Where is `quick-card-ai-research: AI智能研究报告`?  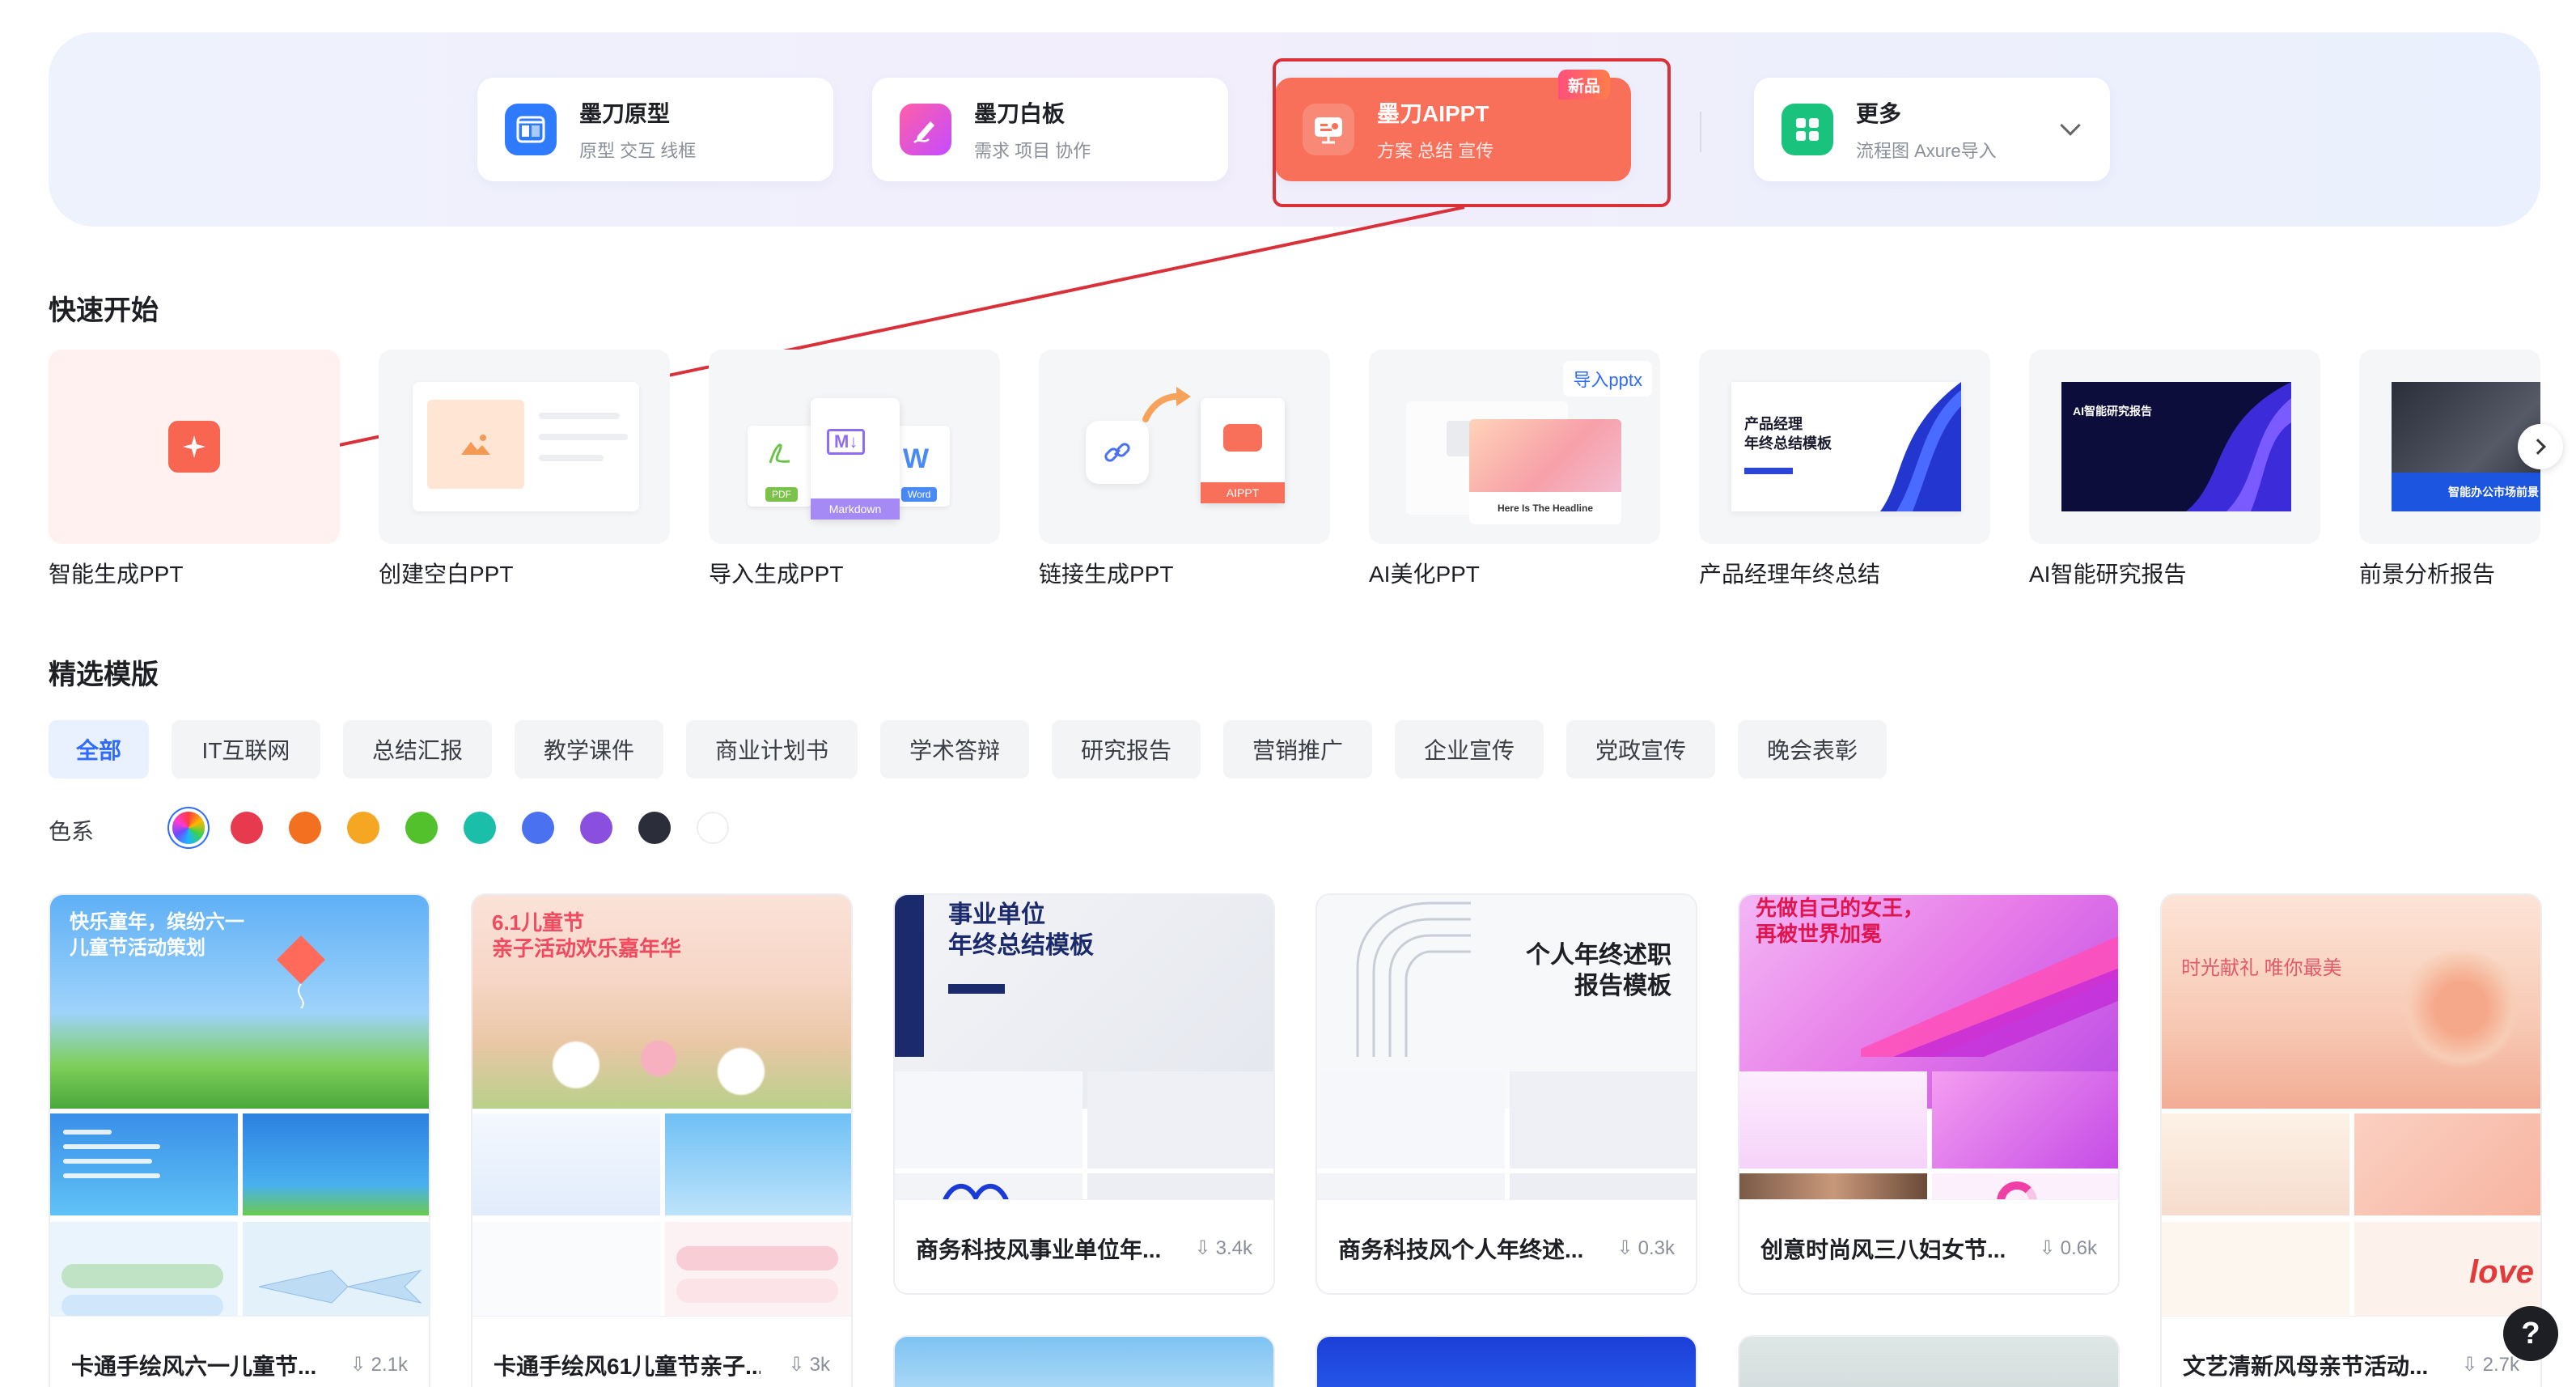 quick-card-ai-research: AI智能研究报告 is located at coordinates (2174, 447).